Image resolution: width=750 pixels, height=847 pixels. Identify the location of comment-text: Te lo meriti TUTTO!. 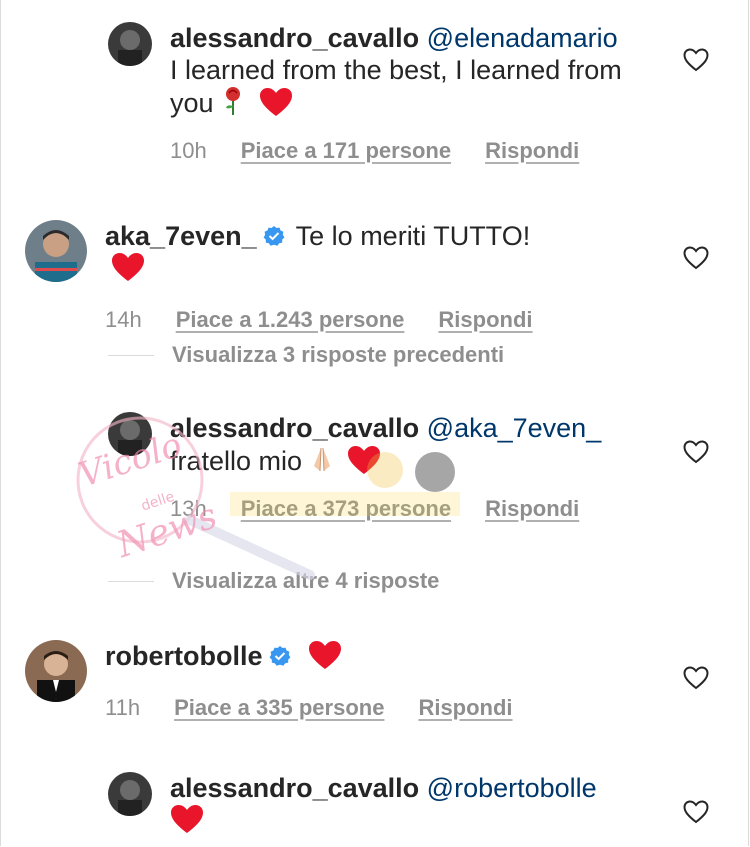
(413, 236).